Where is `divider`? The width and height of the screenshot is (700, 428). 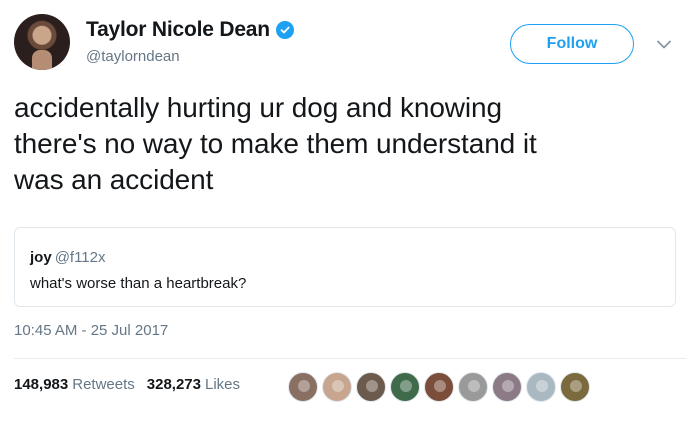 divider is located at coordinates (350, 358).